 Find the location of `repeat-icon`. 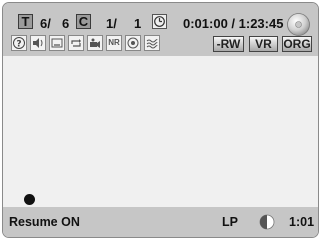

repeat-icon is located at coordinates (76, 43).